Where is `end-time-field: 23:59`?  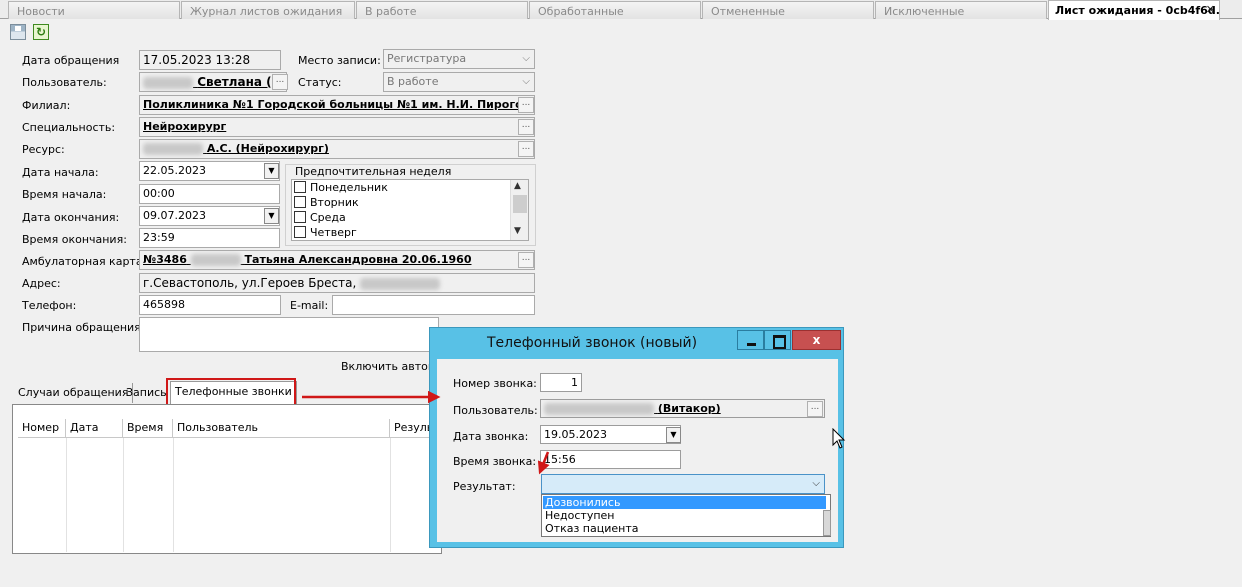 end-time-field: 23:59 is located at coordinates (209, 238).